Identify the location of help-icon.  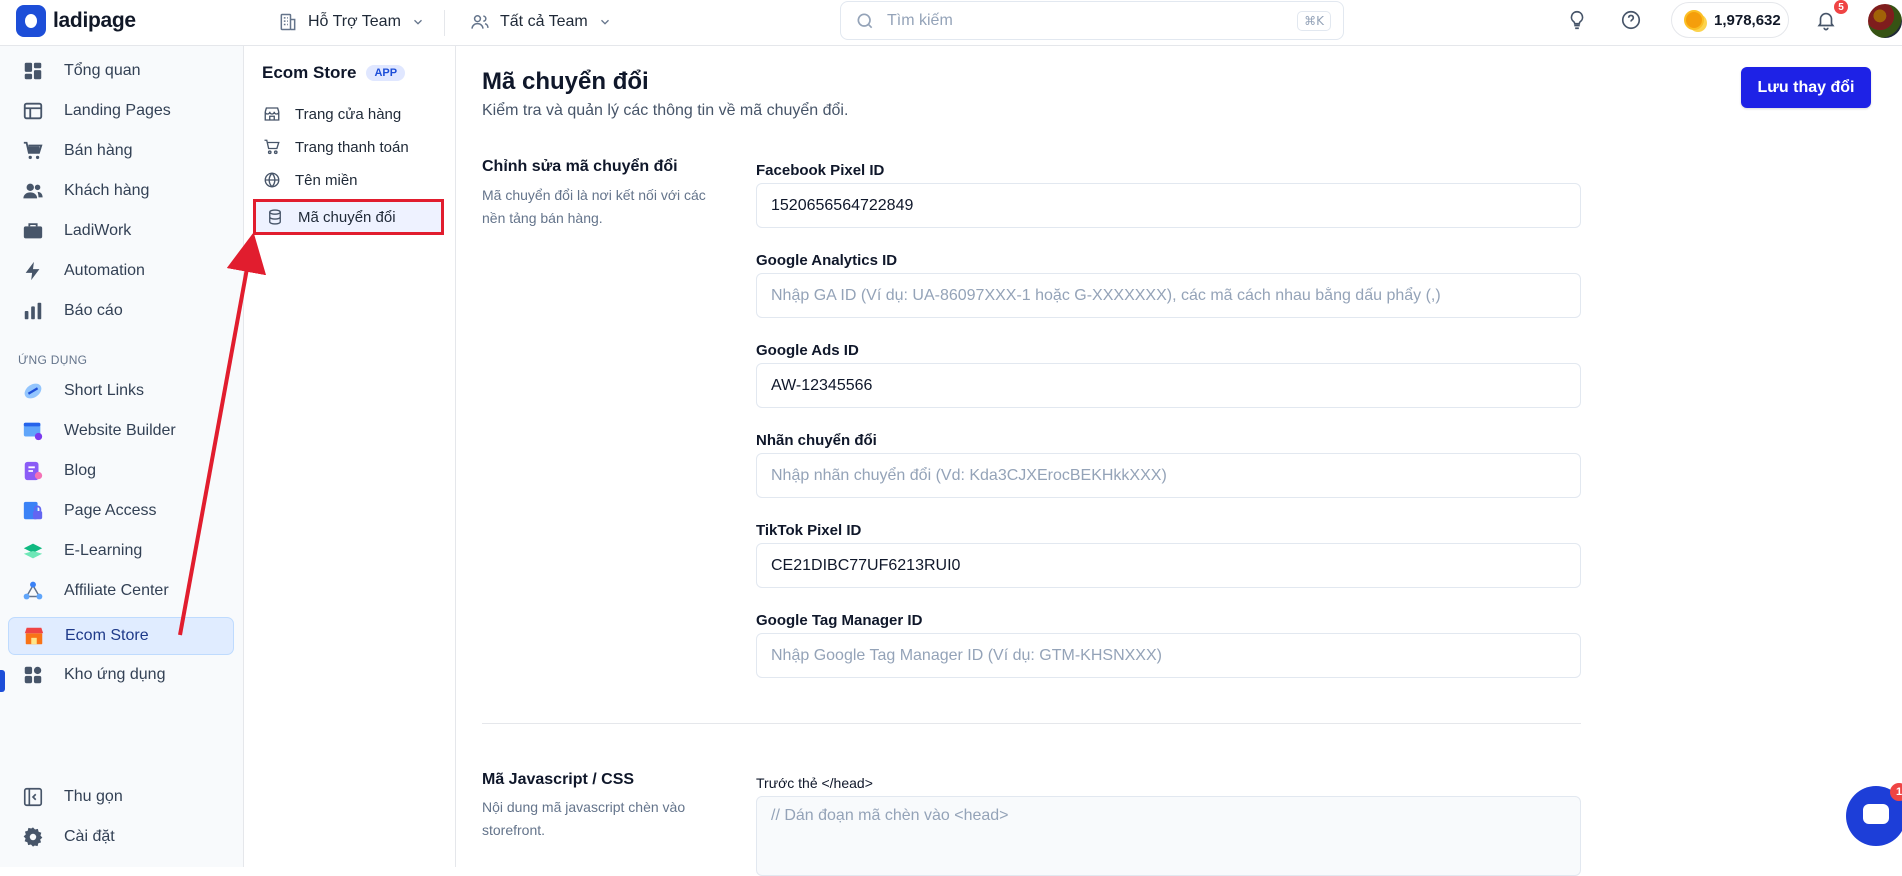
(1631, 20).